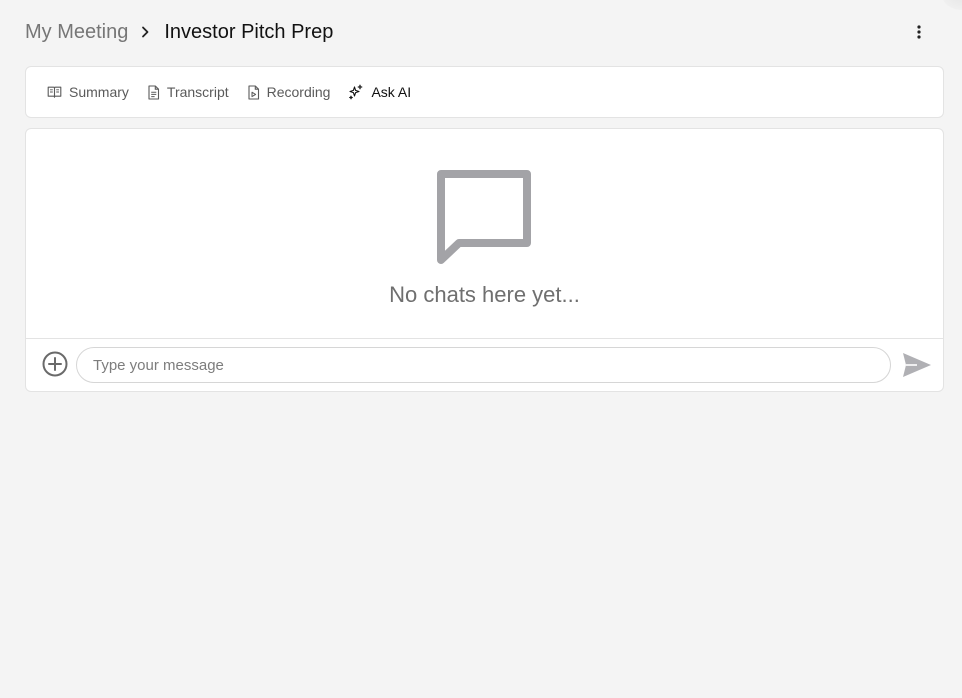  What do you see at coordinates (54, 92) in the screenshot?
I see `book-open-icon` at bounding box center [54, 92].